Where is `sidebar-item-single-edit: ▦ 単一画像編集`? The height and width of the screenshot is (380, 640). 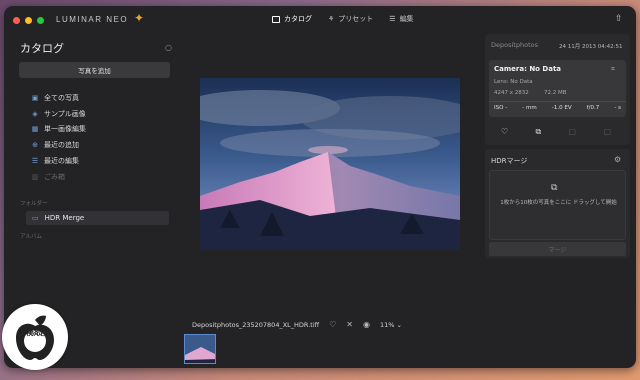 sidebar-item-single-edit: ▦ 単一画像編集 is located at coordinates (58, 130).